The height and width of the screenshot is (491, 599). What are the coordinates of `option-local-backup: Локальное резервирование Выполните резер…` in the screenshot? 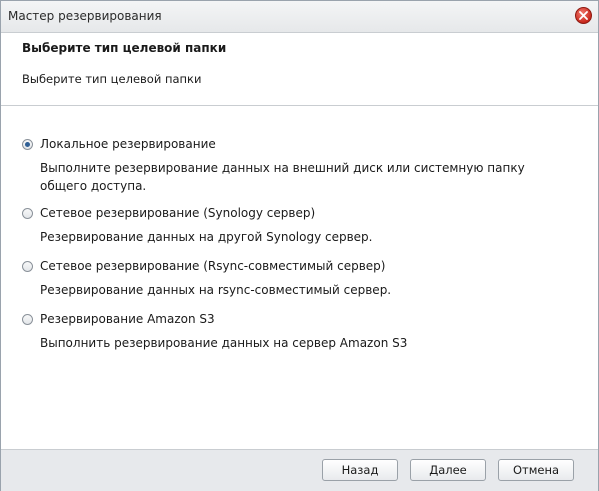 It's located at (302, 165).